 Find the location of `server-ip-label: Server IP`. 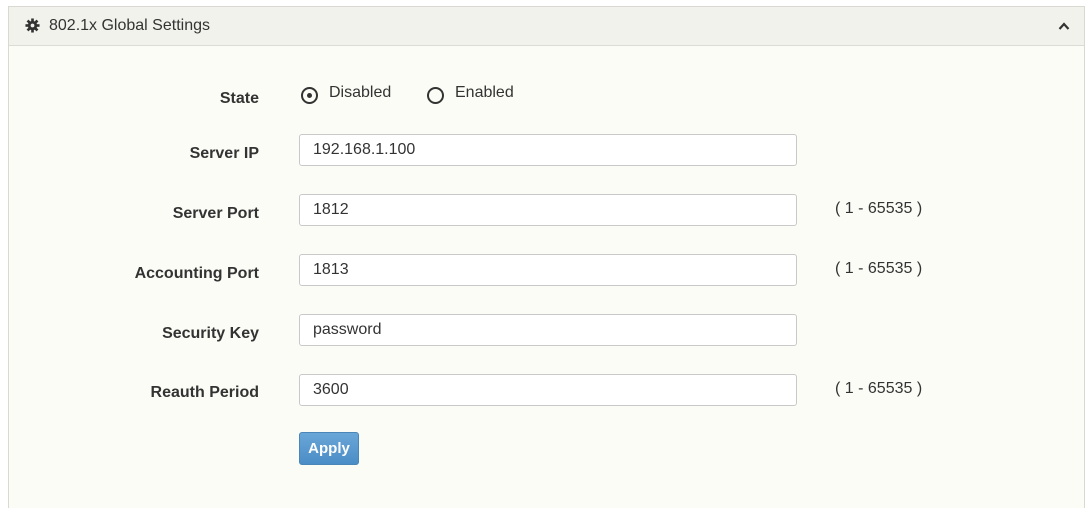

server-ip-label: Server IP is located at coordinates (224, 153).